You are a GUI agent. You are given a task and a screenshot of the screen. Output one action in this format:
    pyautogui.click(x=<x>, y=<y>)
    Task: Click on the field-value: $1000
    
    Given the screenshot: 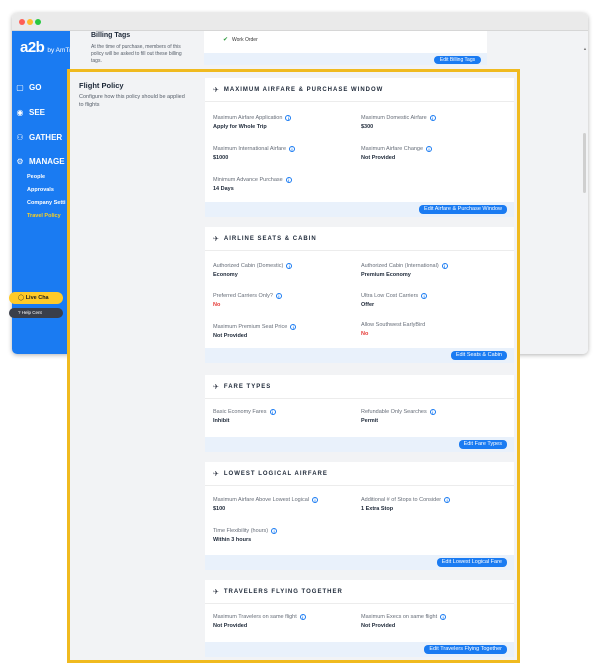 What is the action you would take?
    pyautogui.click(x=221, y=158)
    